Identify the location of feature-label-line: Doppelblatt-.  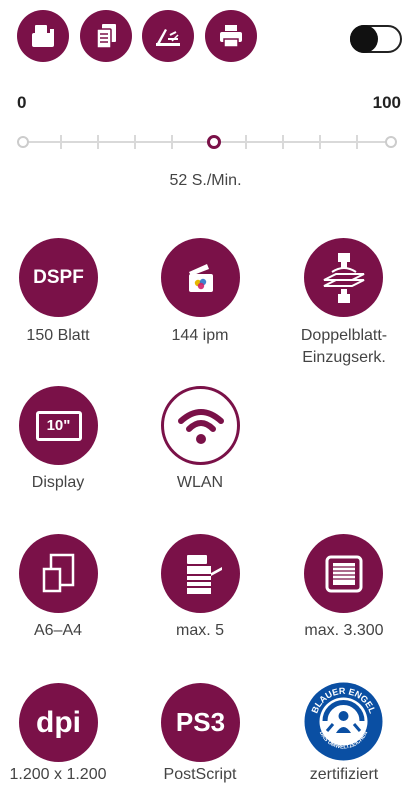
(344, 335).